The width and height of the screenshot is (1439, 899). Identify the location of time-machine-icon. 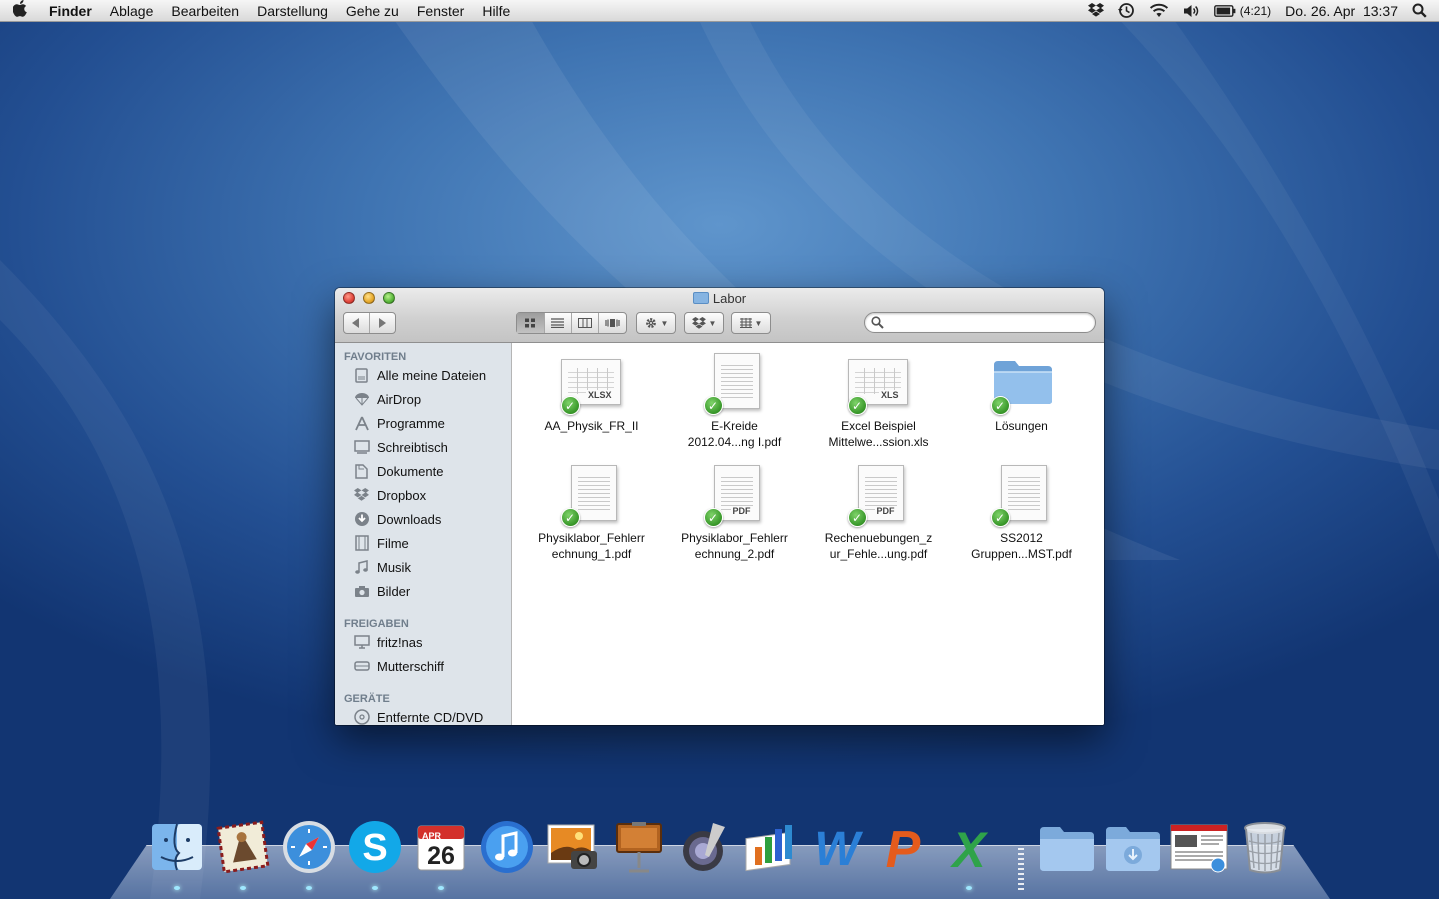
(1126, 10).